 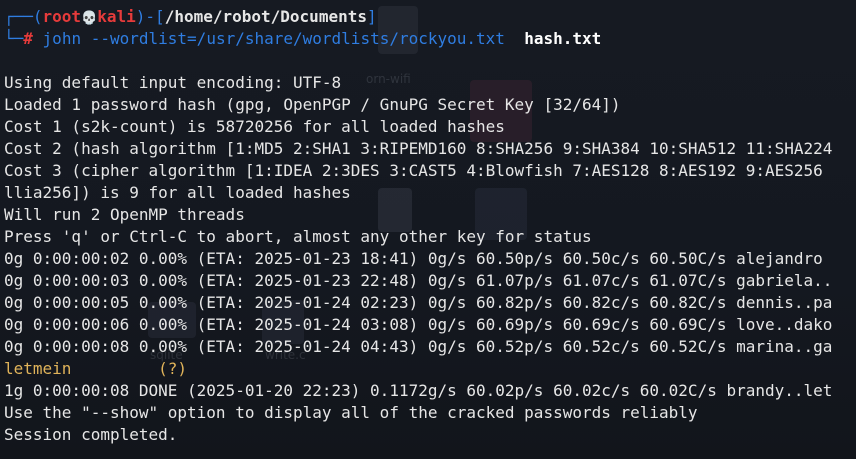 I want to click on skull-icon: 💀, so click(x=89, y=18).